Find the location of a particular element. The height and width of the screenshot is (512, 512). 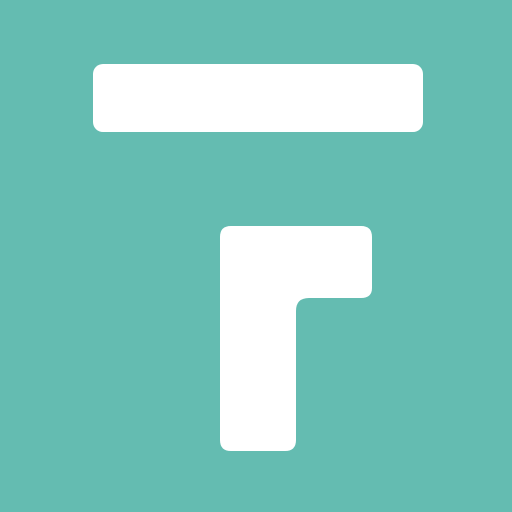

top-bar-shape is located at coordinates (258, 98).